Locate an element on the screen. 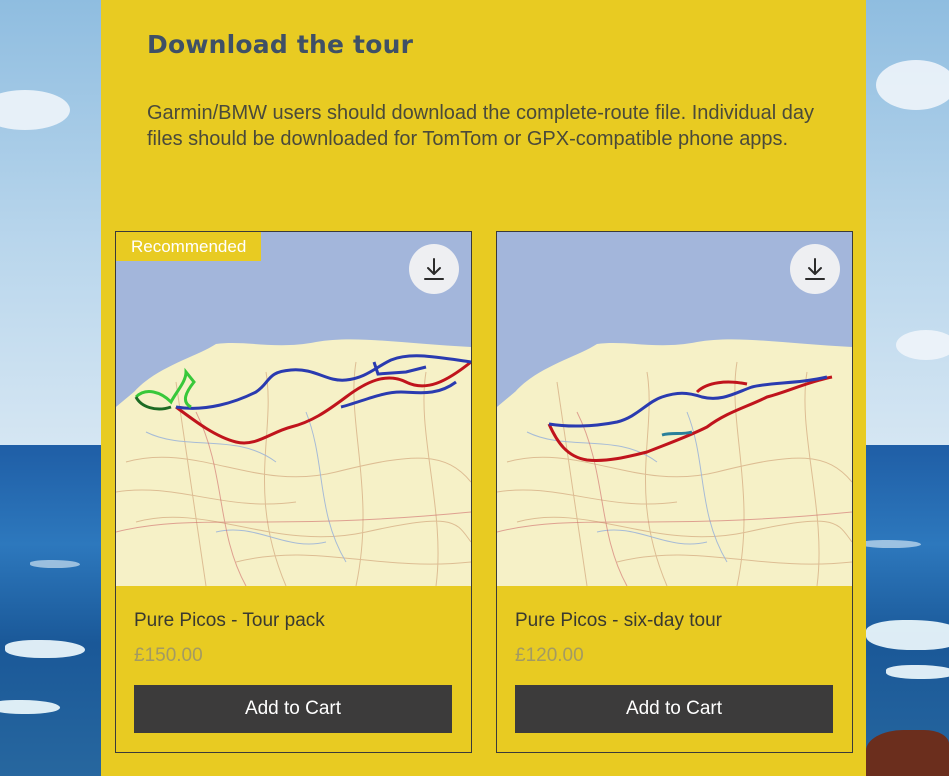  recommended-badge: Recommended is located at coordinates (189, 246).